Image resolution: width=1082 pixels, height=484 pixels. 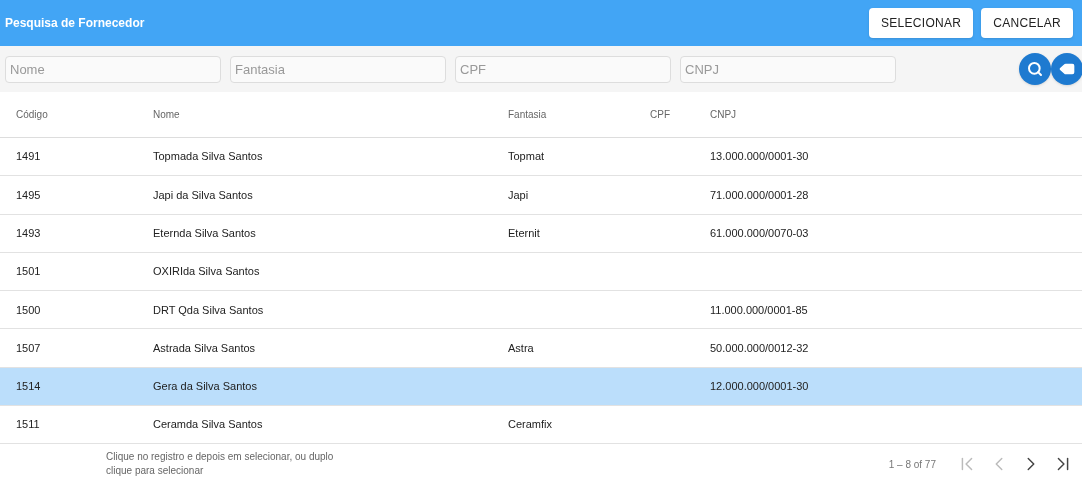 What do you see at coordinates (75, 23) in the screenshot?
I see `window-title: Pesquisa de Fornecedor` at bounding box center [75, 23].